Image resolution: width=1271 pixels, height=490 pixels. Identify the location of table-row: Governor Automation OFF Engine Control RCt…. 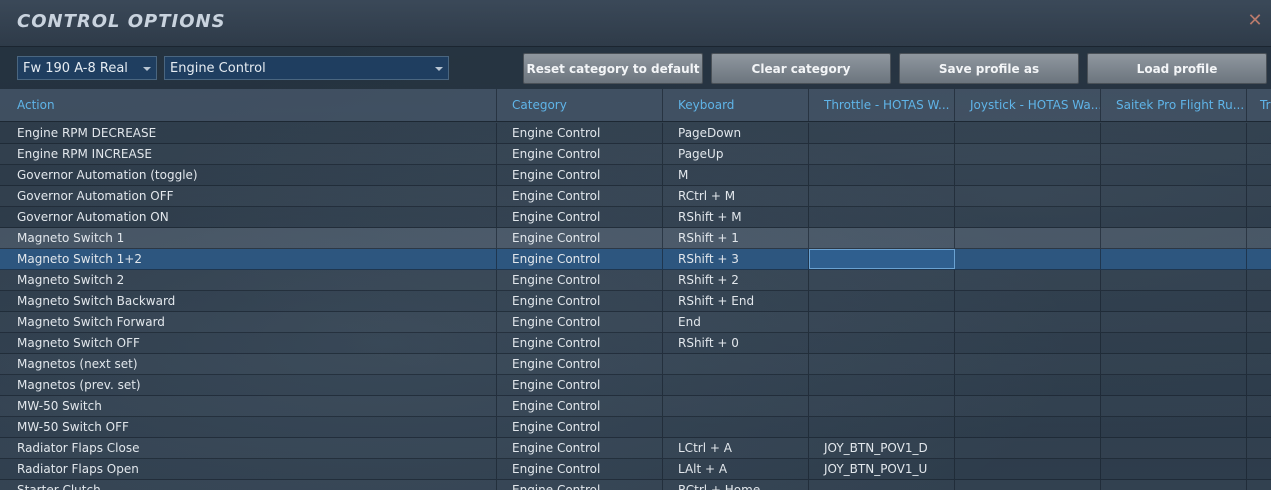
(635, 196).